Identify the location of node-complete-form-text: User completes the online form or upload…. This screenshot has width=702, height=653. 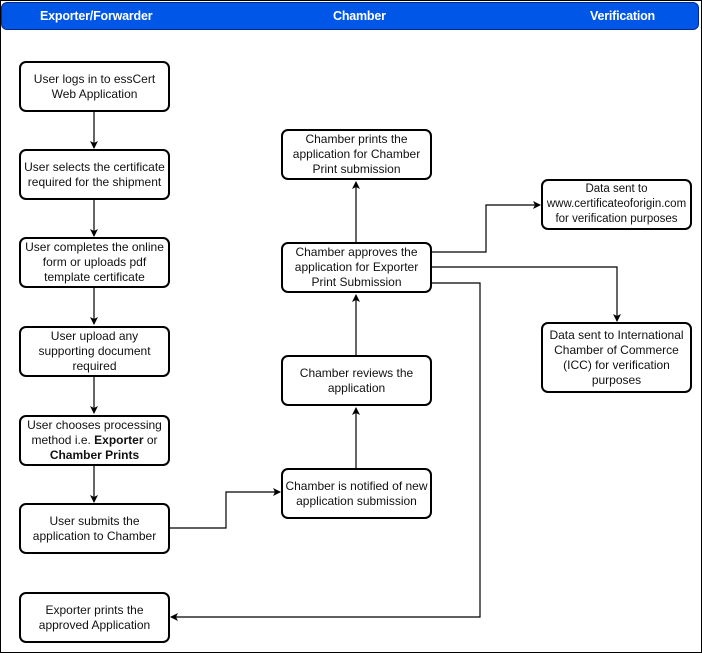
(94, 262).